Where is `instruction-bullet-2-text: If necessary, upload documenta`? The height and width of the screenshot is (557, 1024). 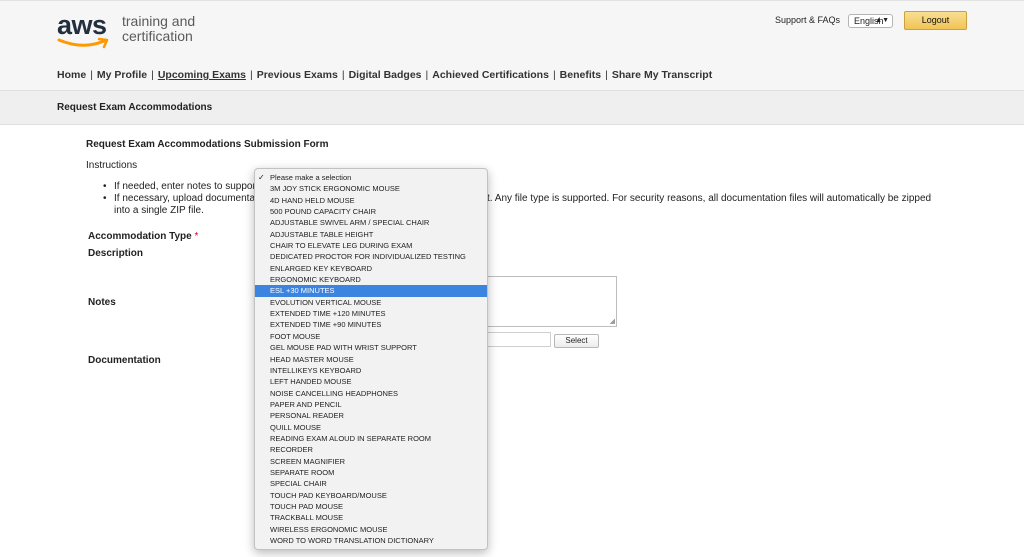 instruction-bullet-2-text: If necessary, upload documenta is located at coordinates (185, 198).